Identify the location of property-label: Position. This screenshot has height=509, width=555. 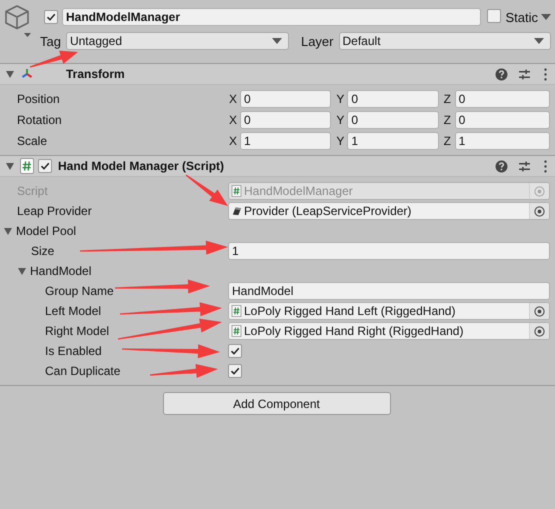
(39, 99).